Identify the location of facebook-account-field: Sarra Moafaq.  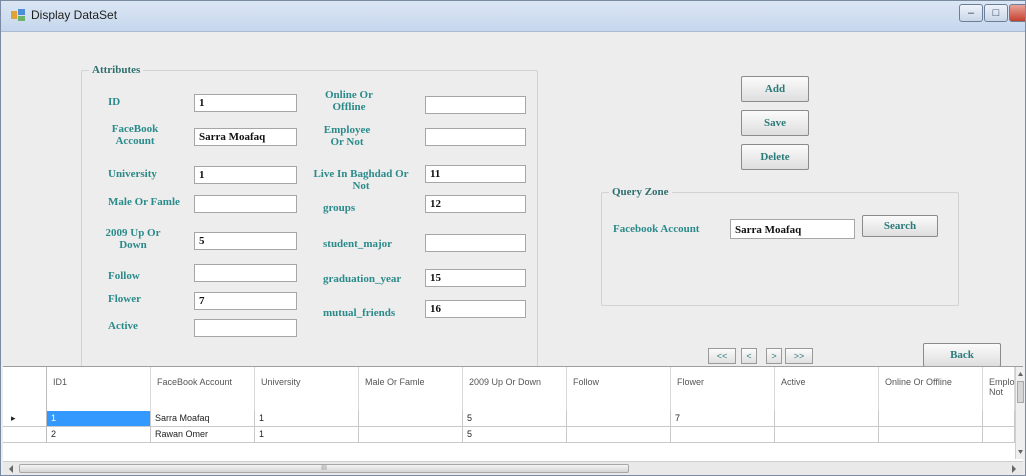
(245, 137).